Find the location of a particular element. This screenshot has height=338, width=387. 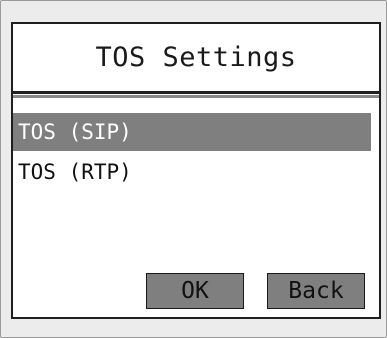

list-item-tos-sip: TOS (SIP) is located at coordinates (192, 132).